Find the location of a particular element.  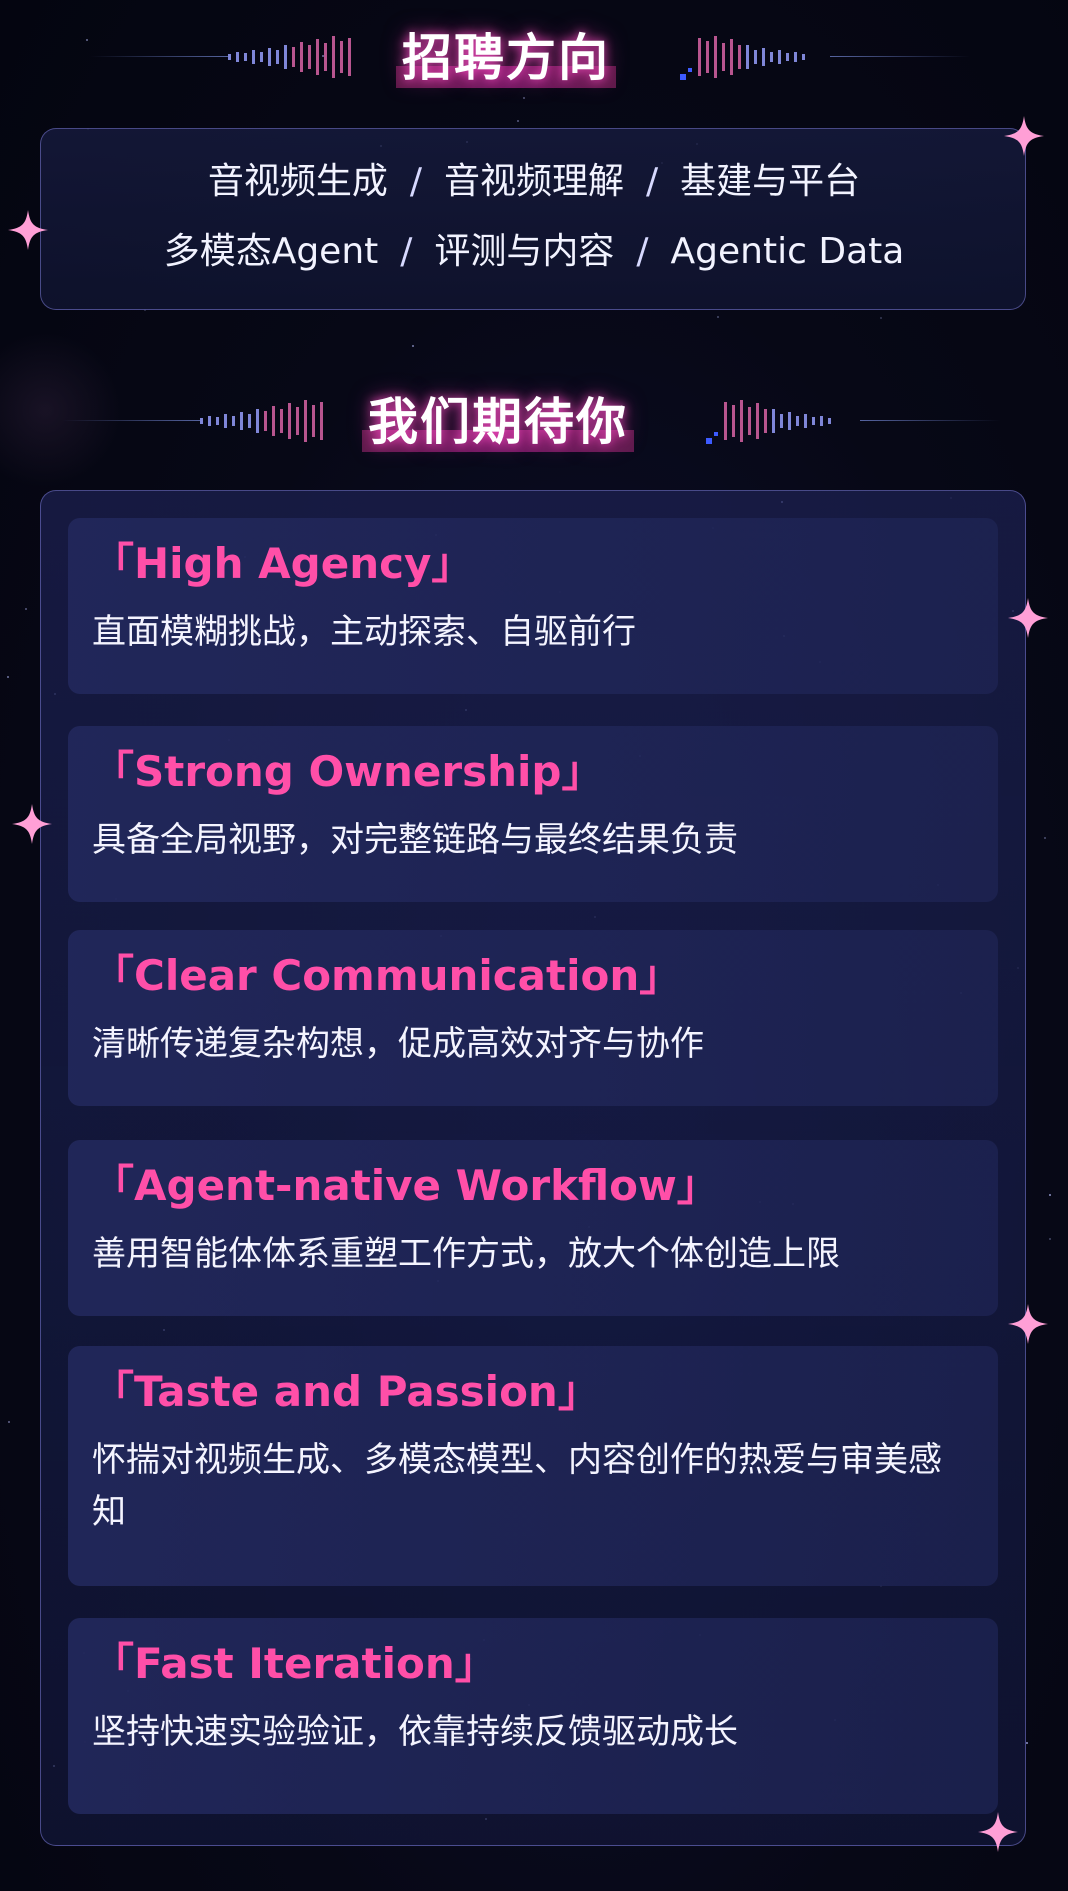

recruitment-heading-bar: 招聘方向 is located at coordinates (534, 57).